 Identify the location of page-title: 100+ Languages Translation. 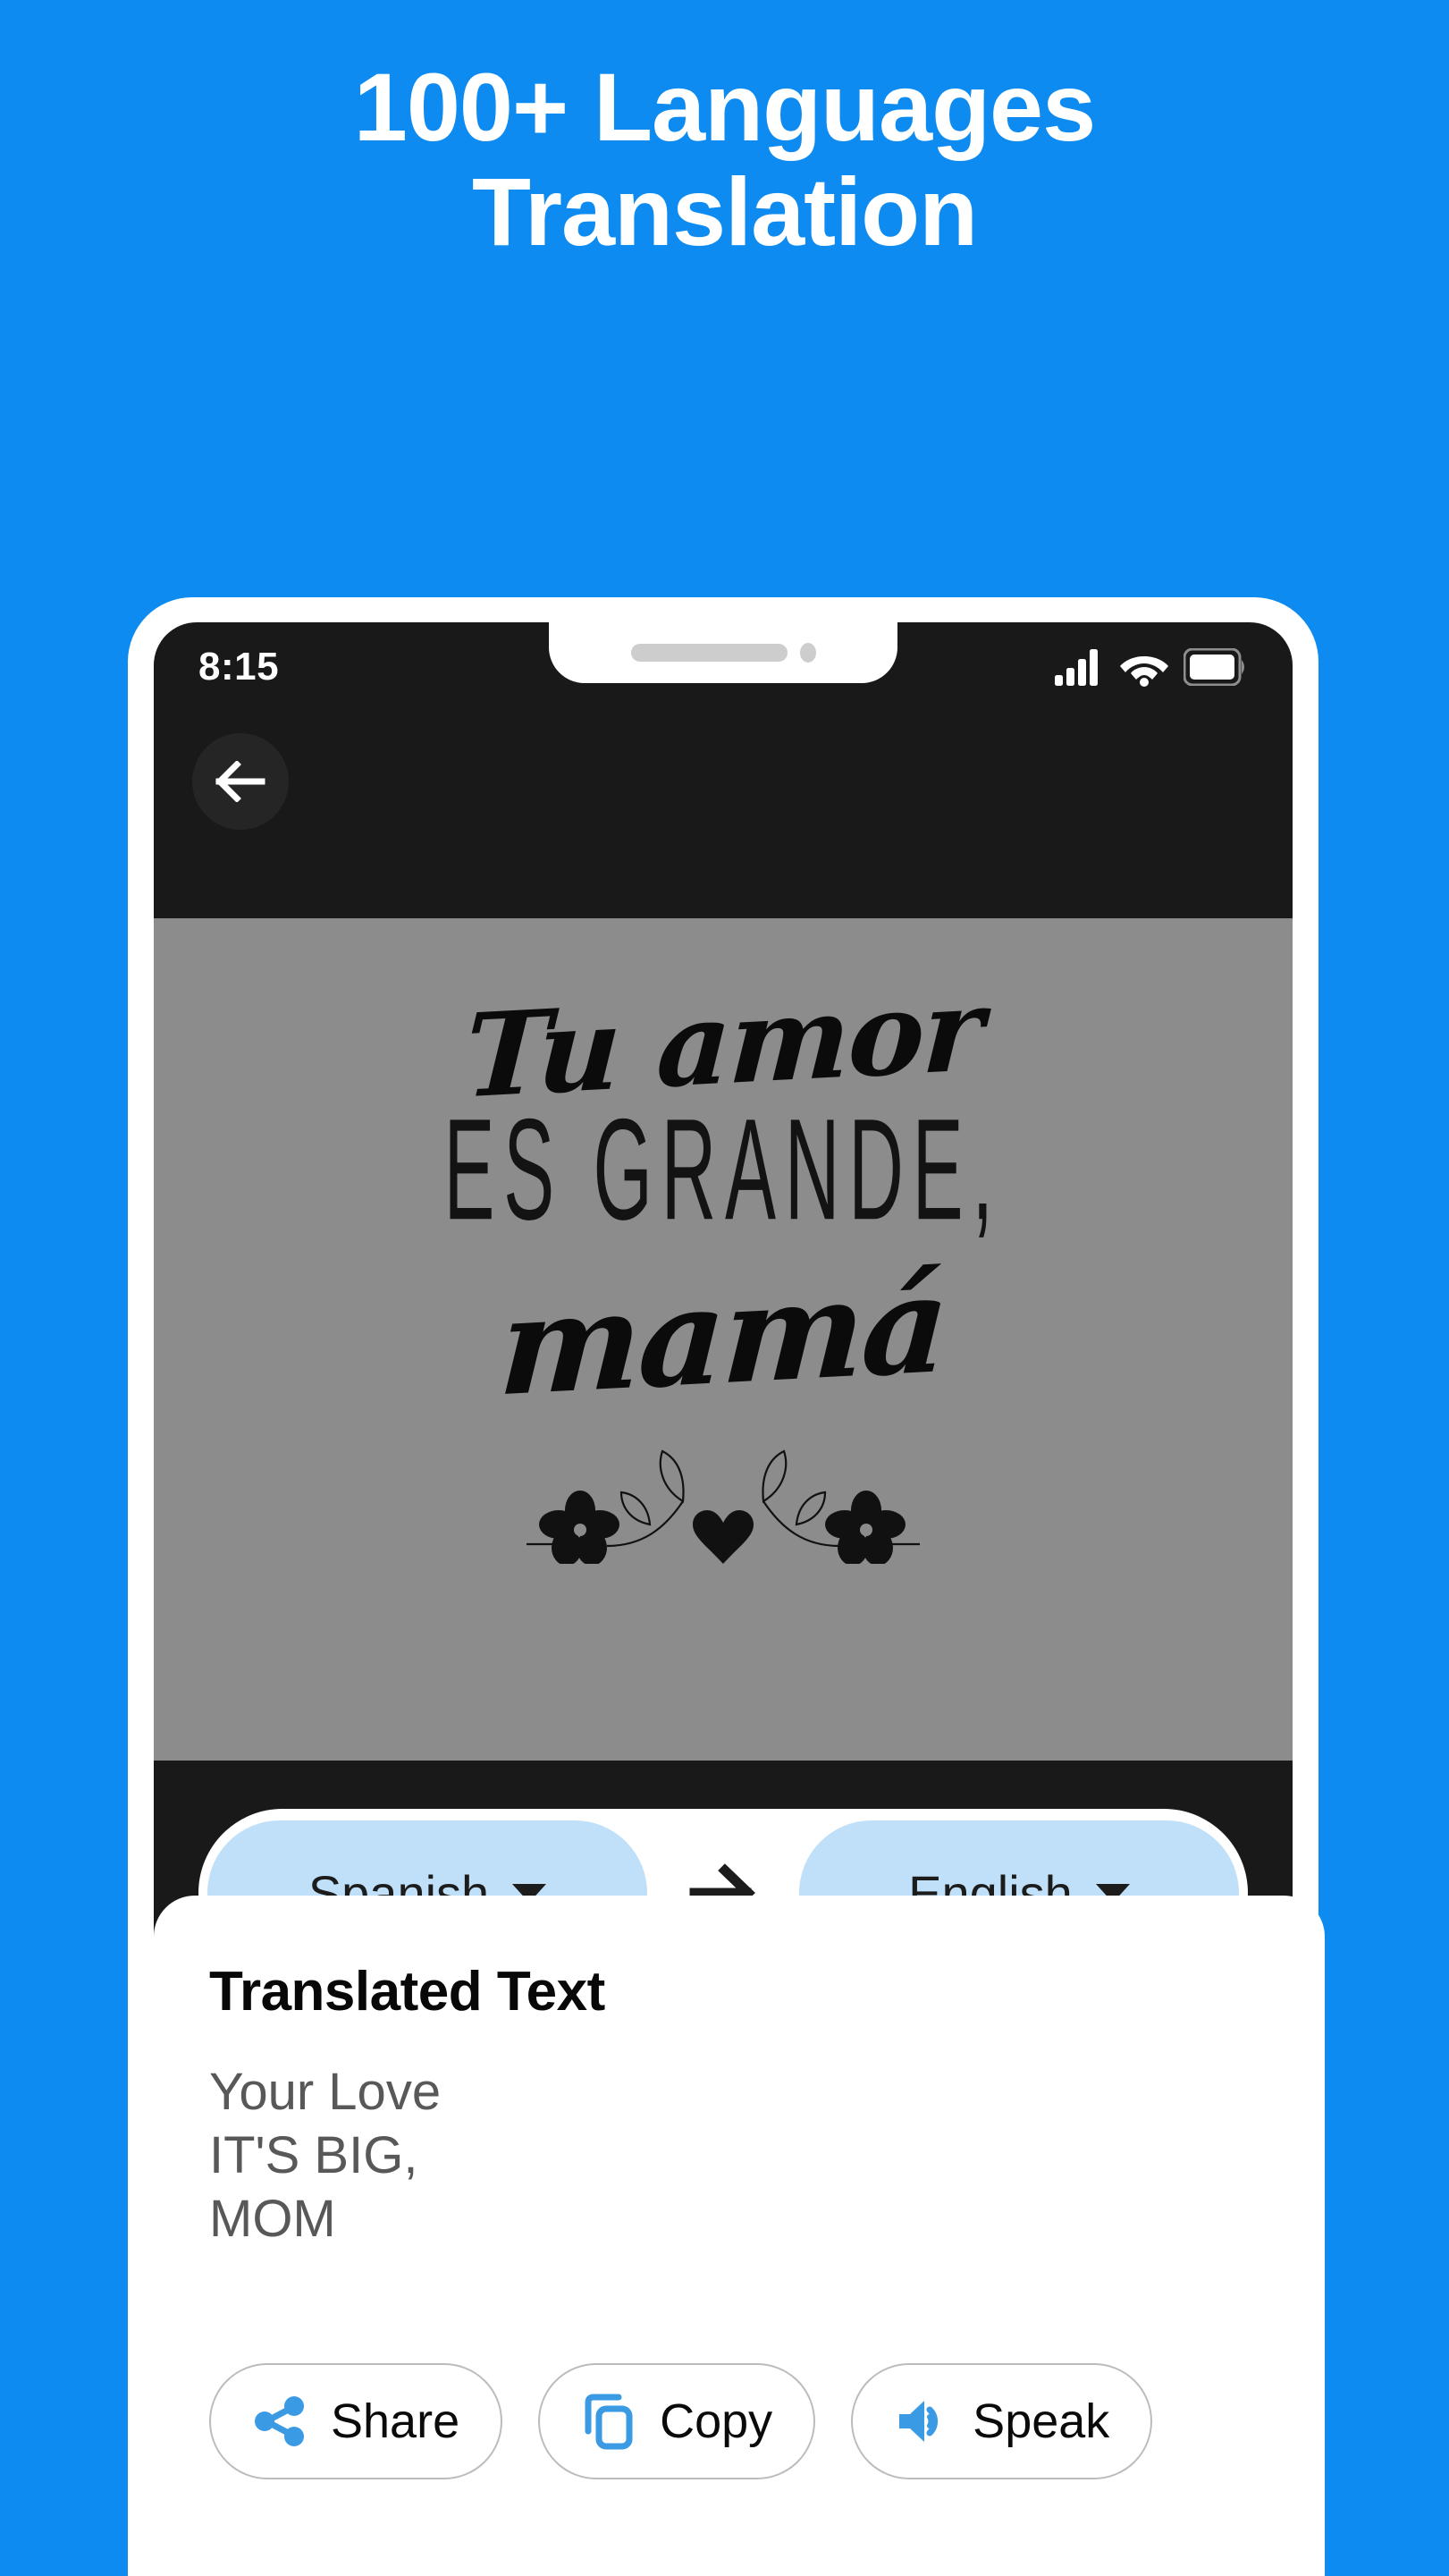
(724, 159).